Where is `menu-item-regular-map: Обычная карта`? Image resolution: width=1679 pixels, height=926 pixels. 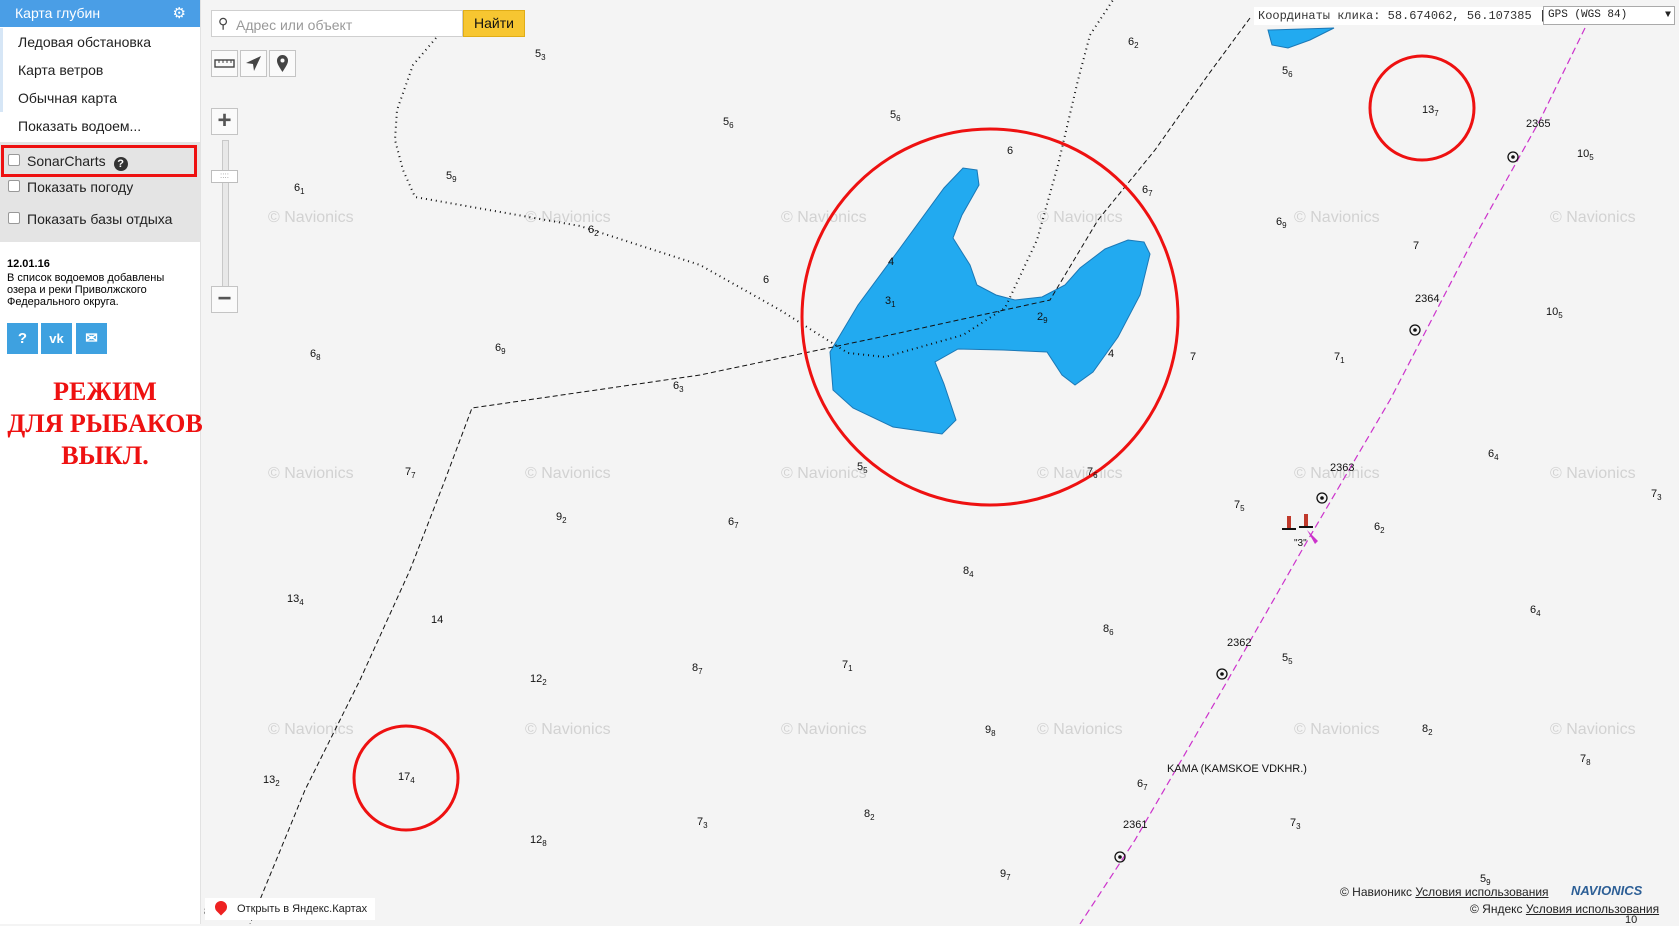
menu-item-regular-map: Обычная карта is located at coordinates (100, 98).